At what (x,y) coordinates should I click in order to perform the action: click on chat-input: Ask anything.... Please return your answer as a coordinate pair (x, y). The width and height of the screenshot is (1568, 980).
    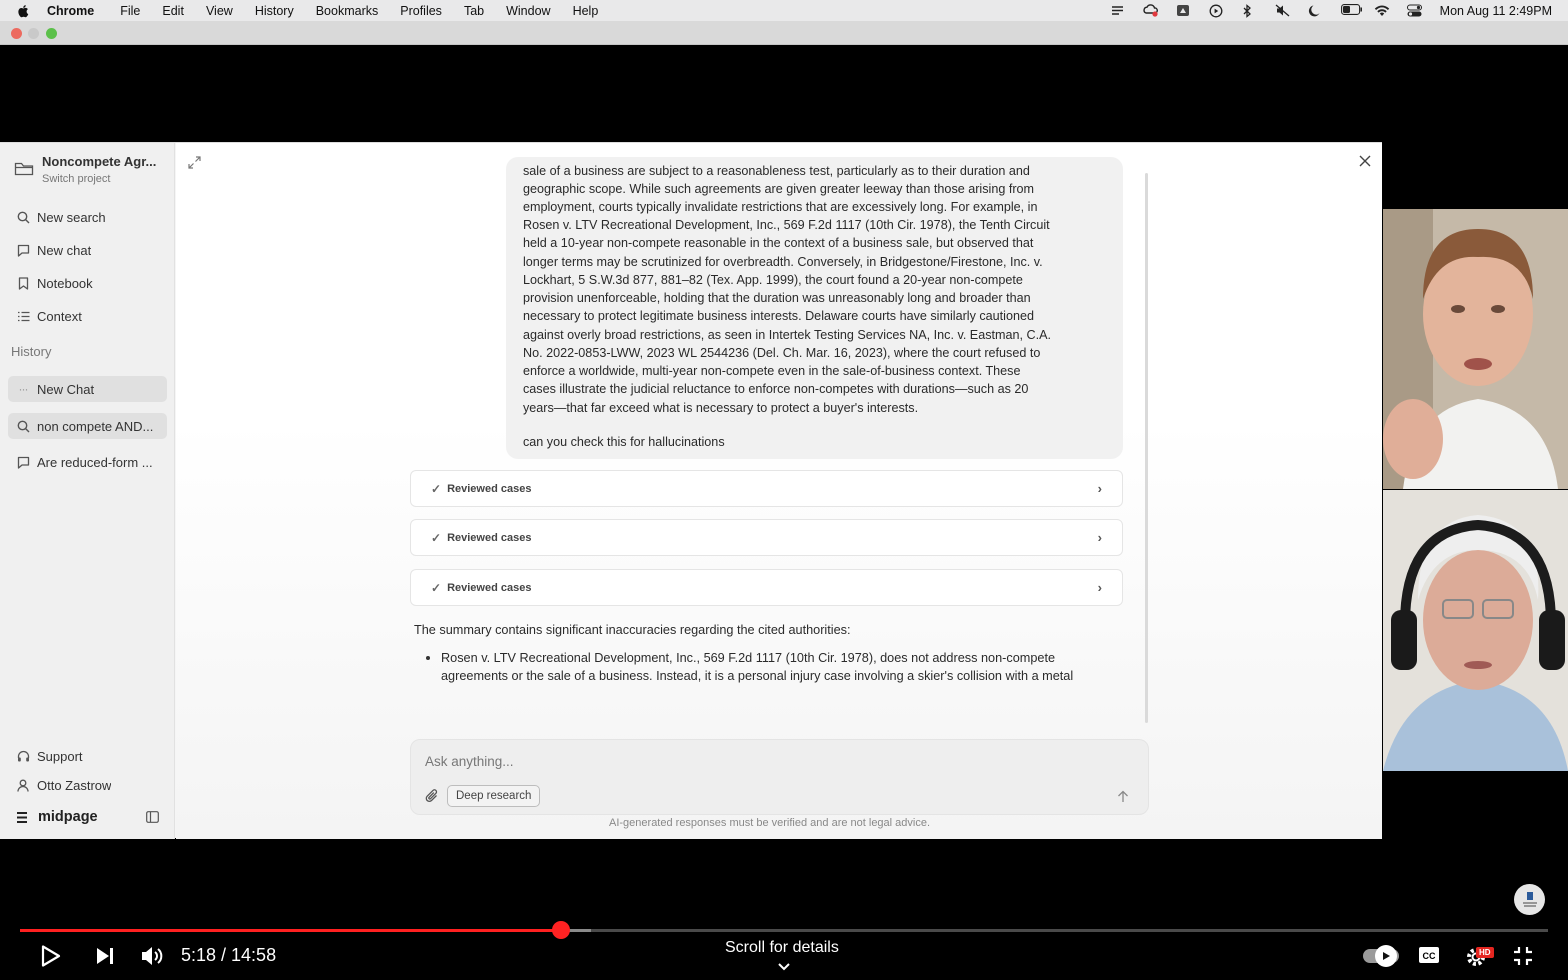
    Looking at the image, I should click on (469, 761).